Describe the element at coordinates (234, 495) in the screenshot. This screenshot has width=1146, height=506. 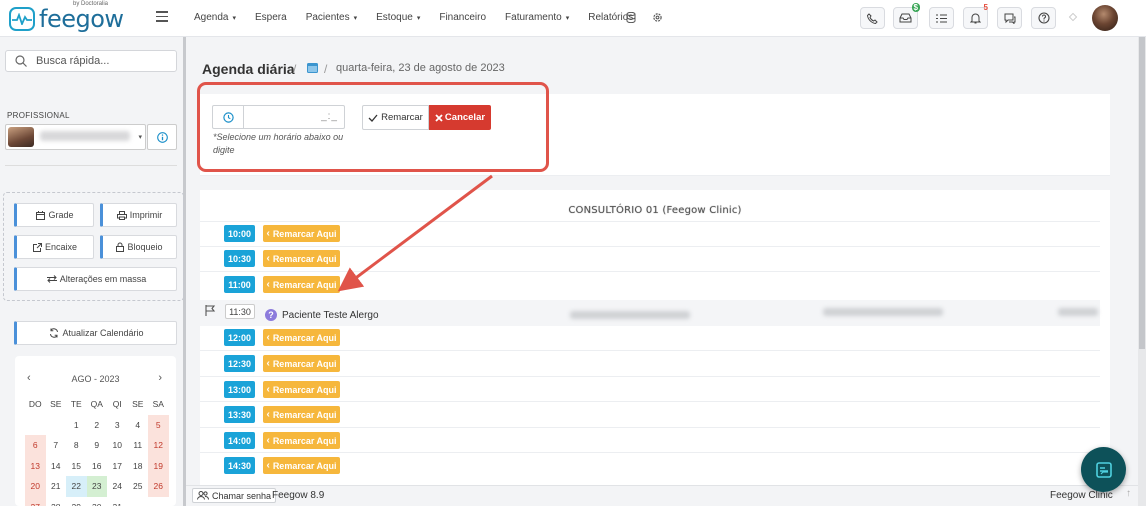
I see `chamar-senha-button: Chamar senha` at that location.